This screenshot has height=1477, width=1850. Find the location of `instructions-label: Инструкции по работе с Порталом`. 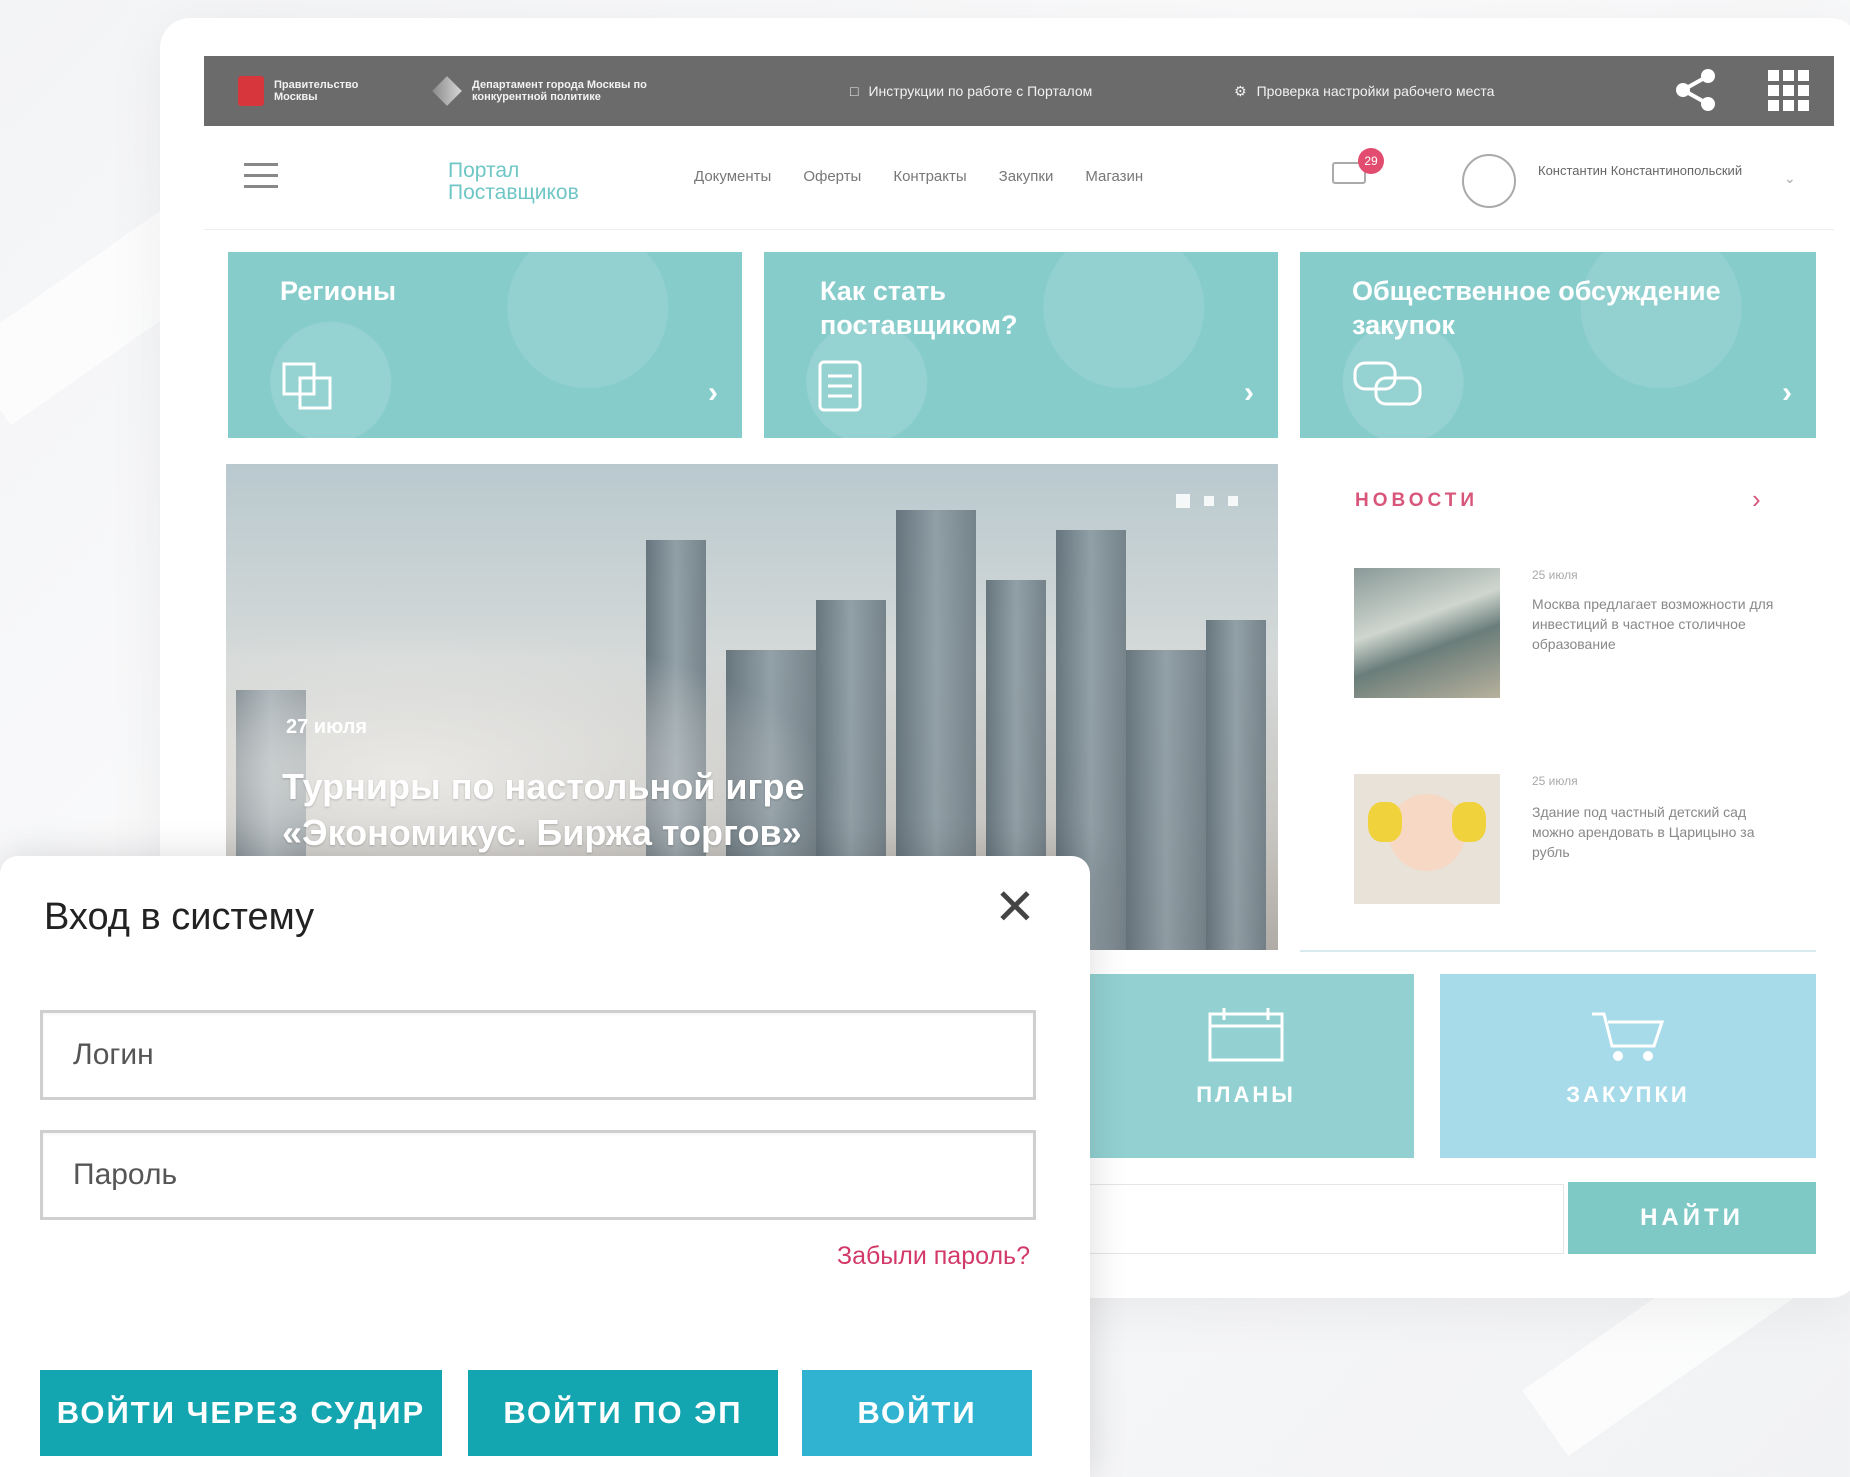

instructions-label: Инструкции по работе с Порталом is located at coordinates (980, 91).